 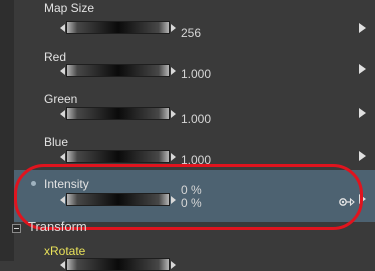 I want to click on red-slider, so click(x=118, y=70).